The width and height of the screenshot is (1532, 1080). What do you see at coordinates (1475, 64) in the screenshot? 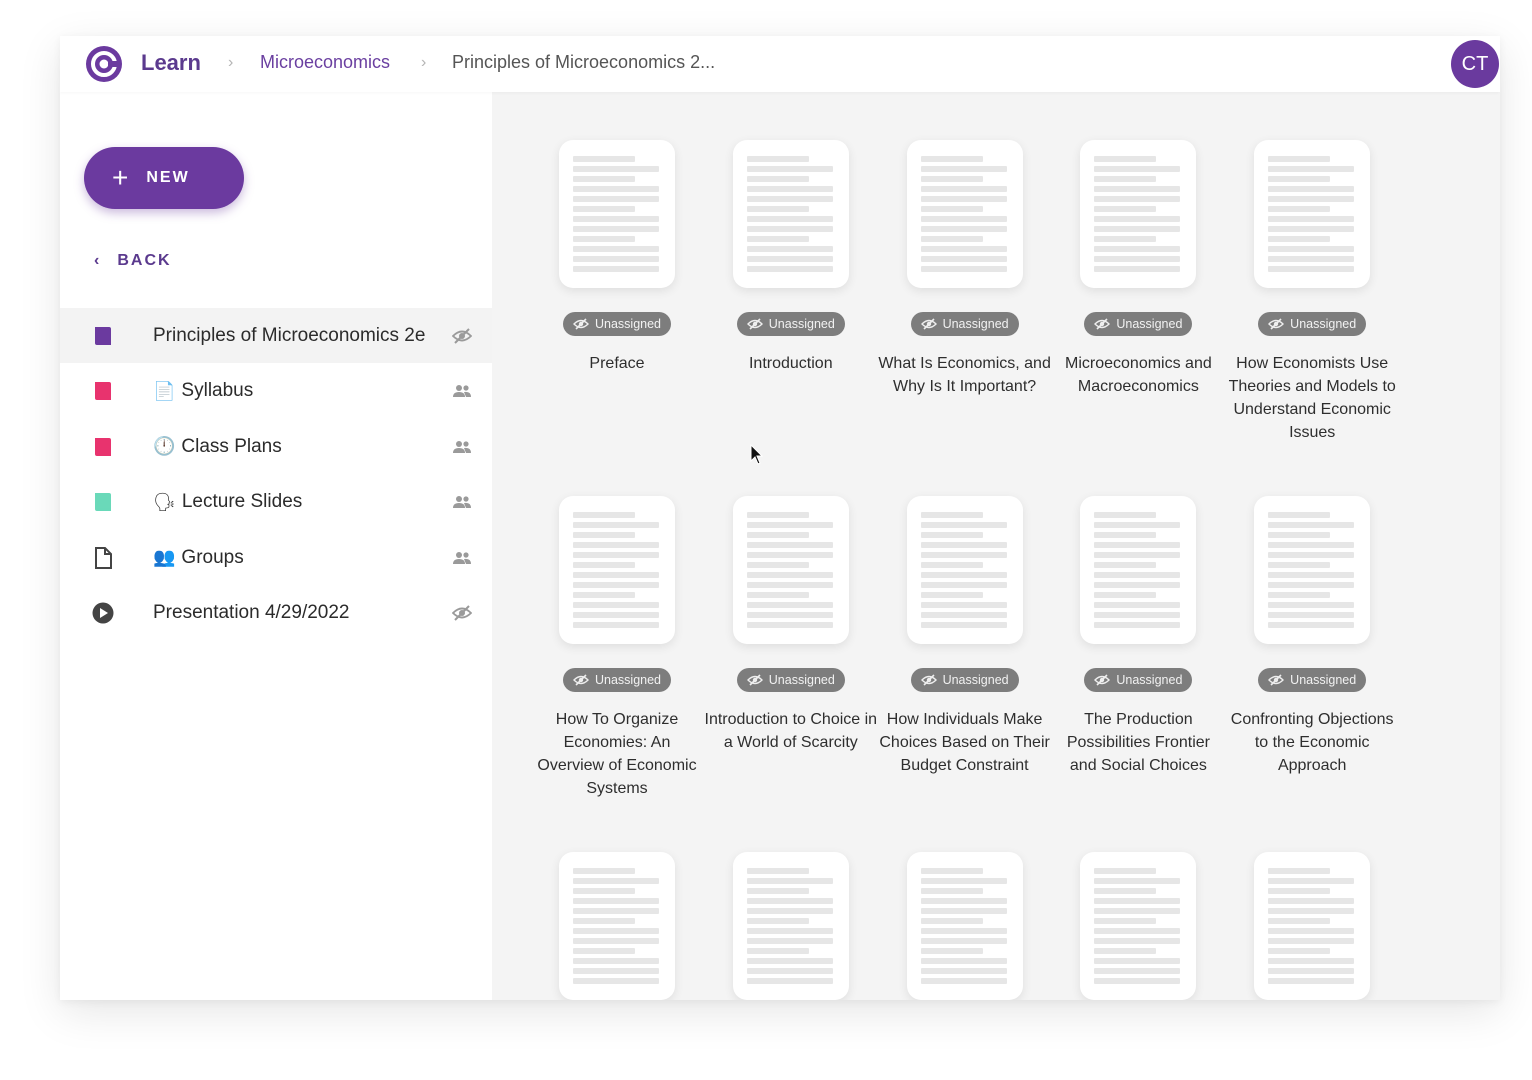
I see `avatar: CT` at bounding box center [1475, 64].